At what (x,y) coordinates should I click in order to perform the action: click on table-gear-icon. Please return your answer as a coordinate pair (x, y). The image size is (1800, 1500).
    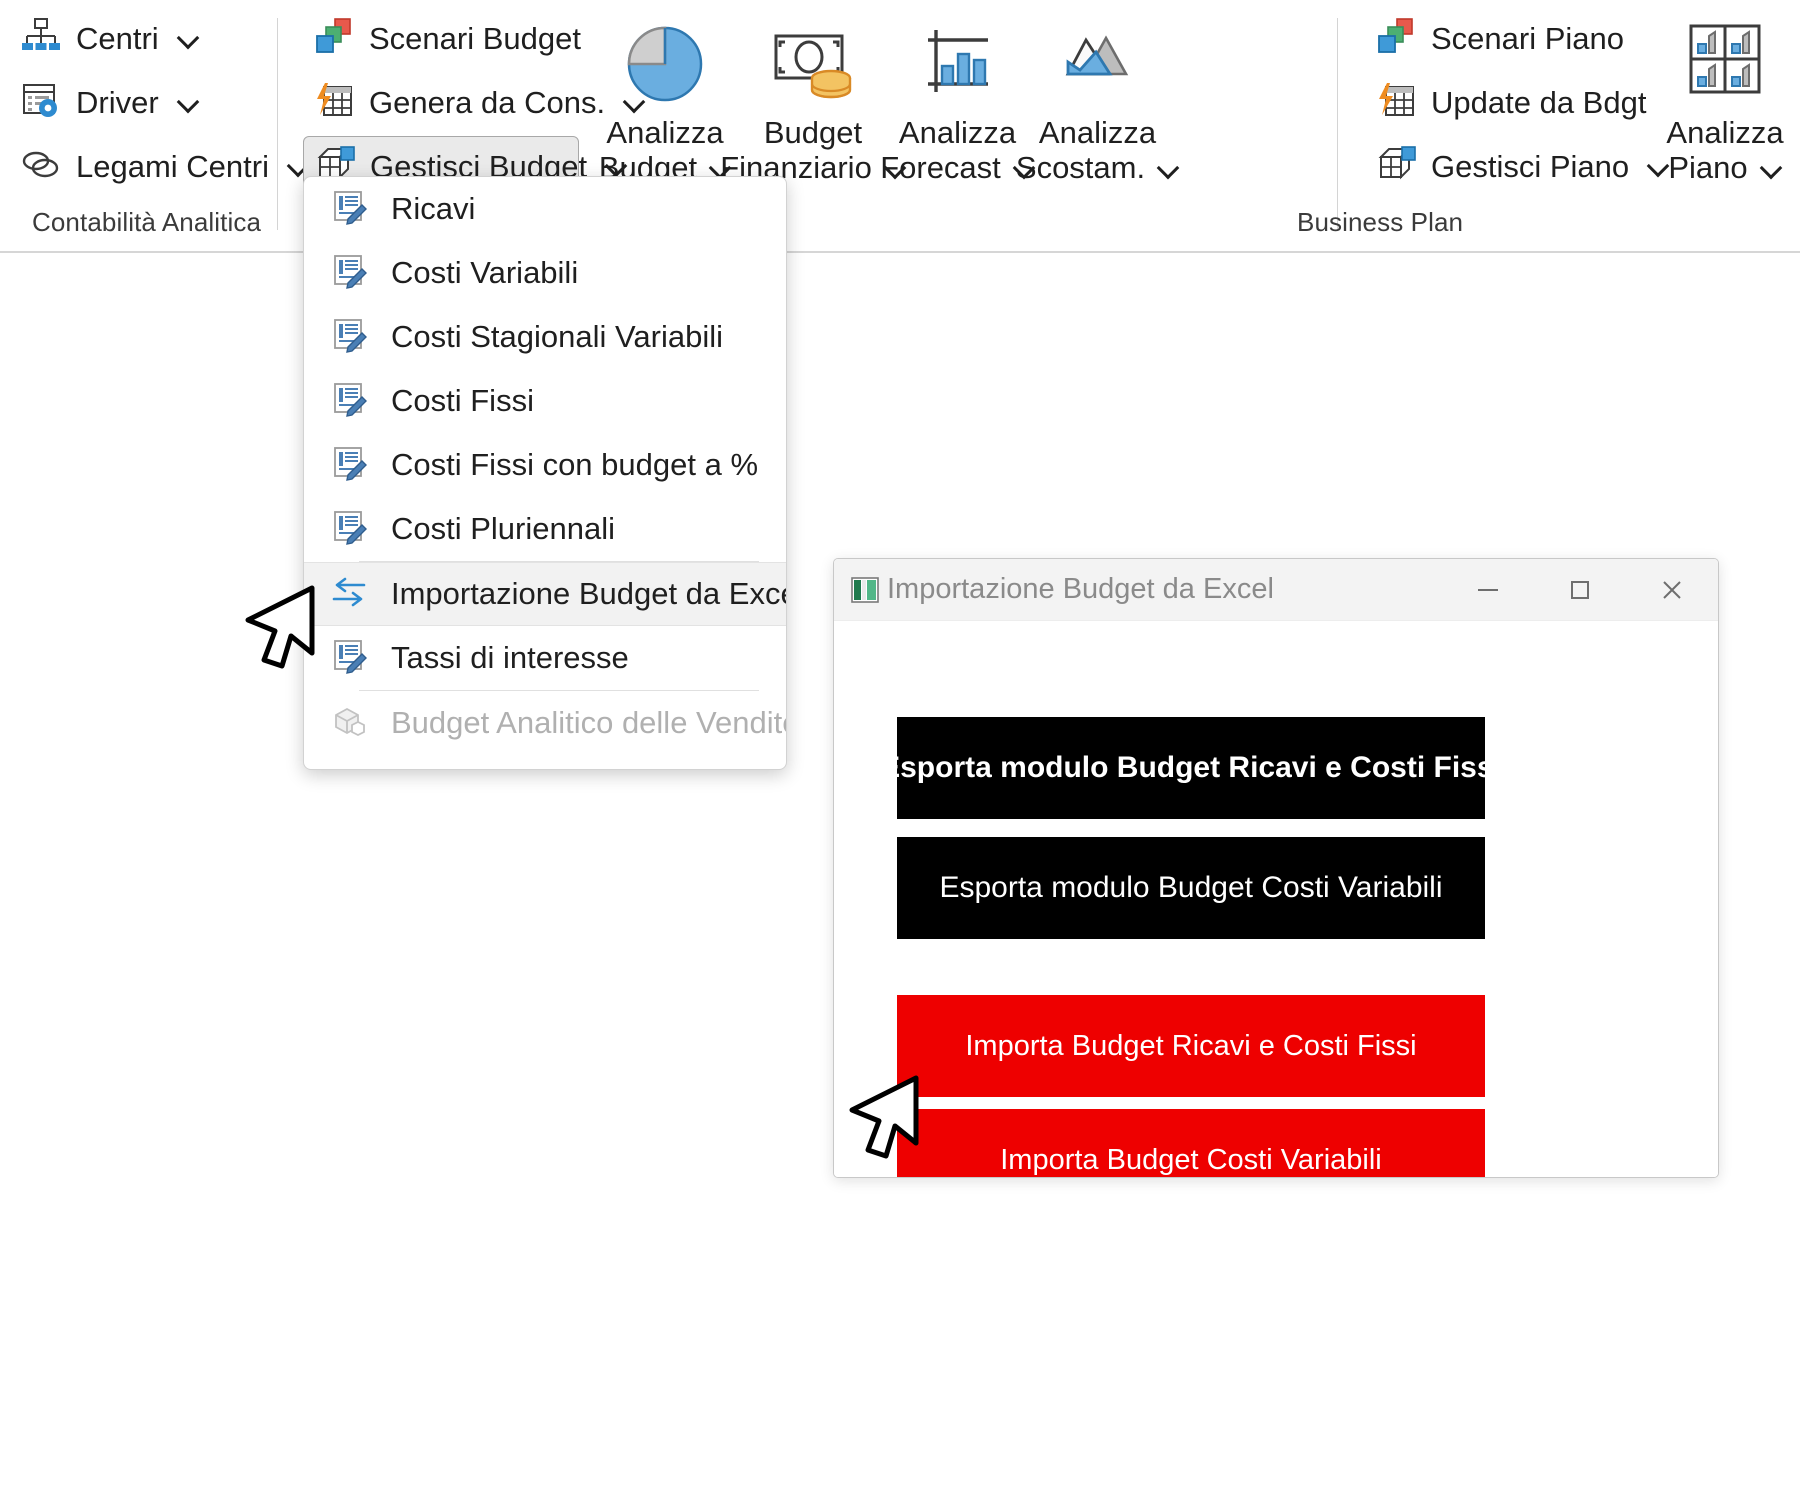
    Looking at the image, I should click on (41, 102).